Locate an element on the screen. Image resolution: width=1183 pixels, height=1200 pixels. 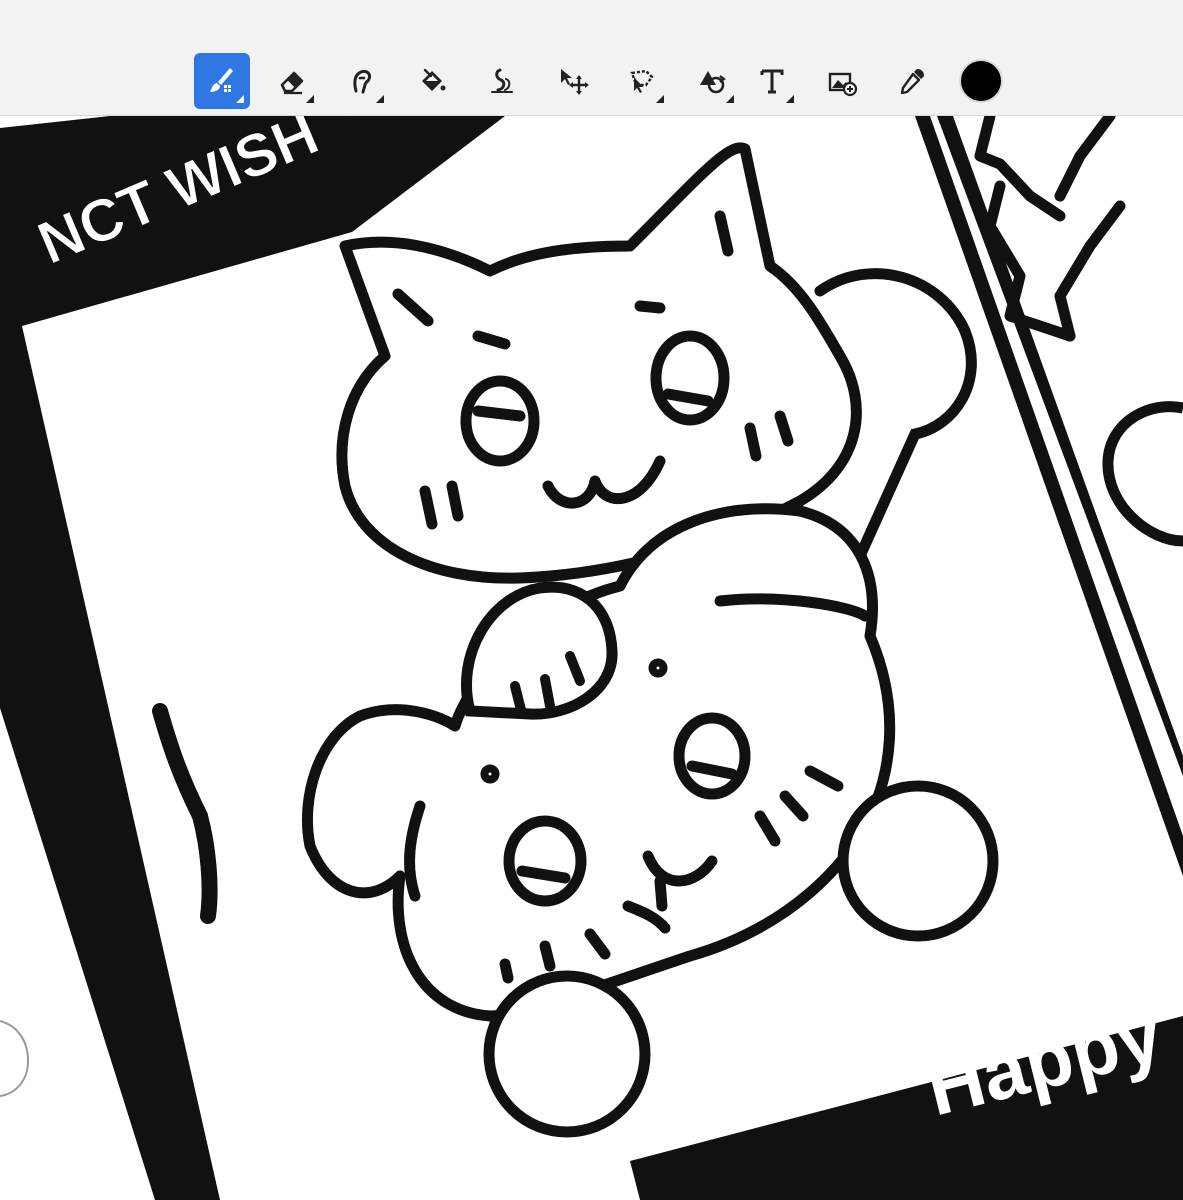
brush-tool-button is located at coordinates (222, 81).